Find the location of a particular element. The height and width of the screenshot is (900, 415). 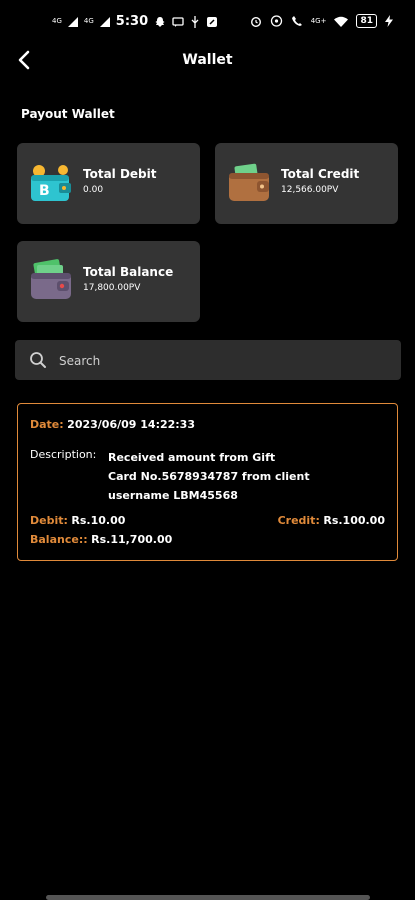

transaction-date-row: Date: 2023/06/09 14:22:33 is located at coordinates (112, 424).